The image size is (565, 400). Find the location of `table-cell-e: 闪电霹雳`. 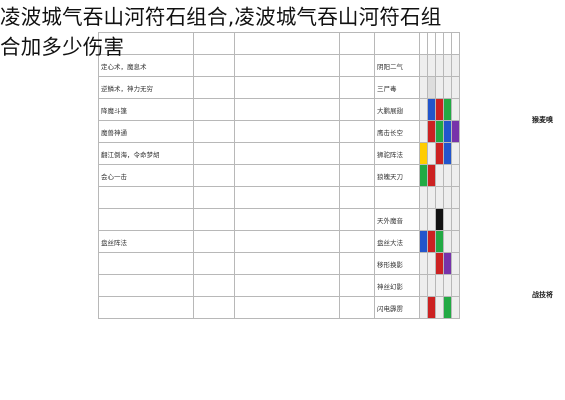

table-cell-e: 闪电霹雳 is located at coordinates (397, 307).